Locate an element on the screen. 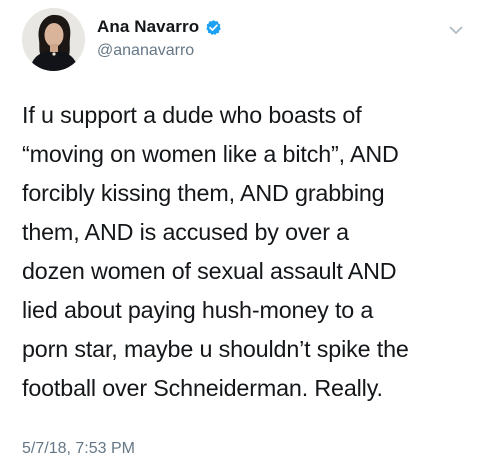  author-handle: @ananavarro is located at coordinates (145, 51).